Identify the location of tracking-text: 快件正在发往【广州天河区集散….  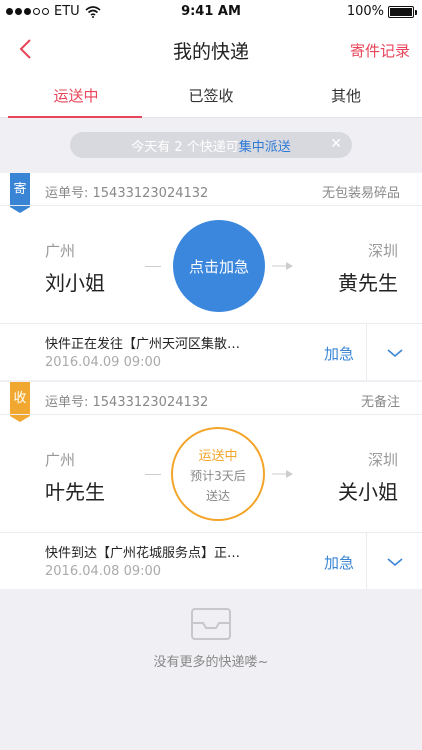
(143, 344).